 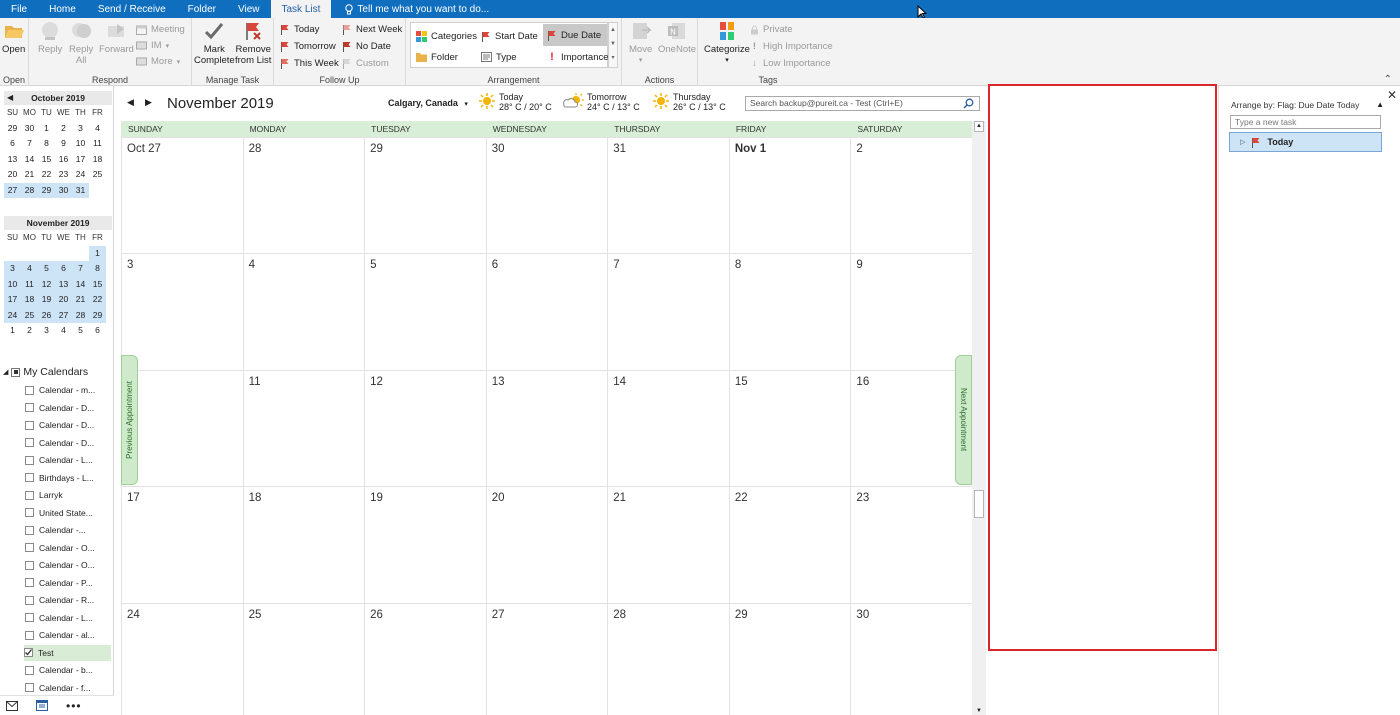 I want to click on day-cell: Nov 1, so click(x=789, y=195).